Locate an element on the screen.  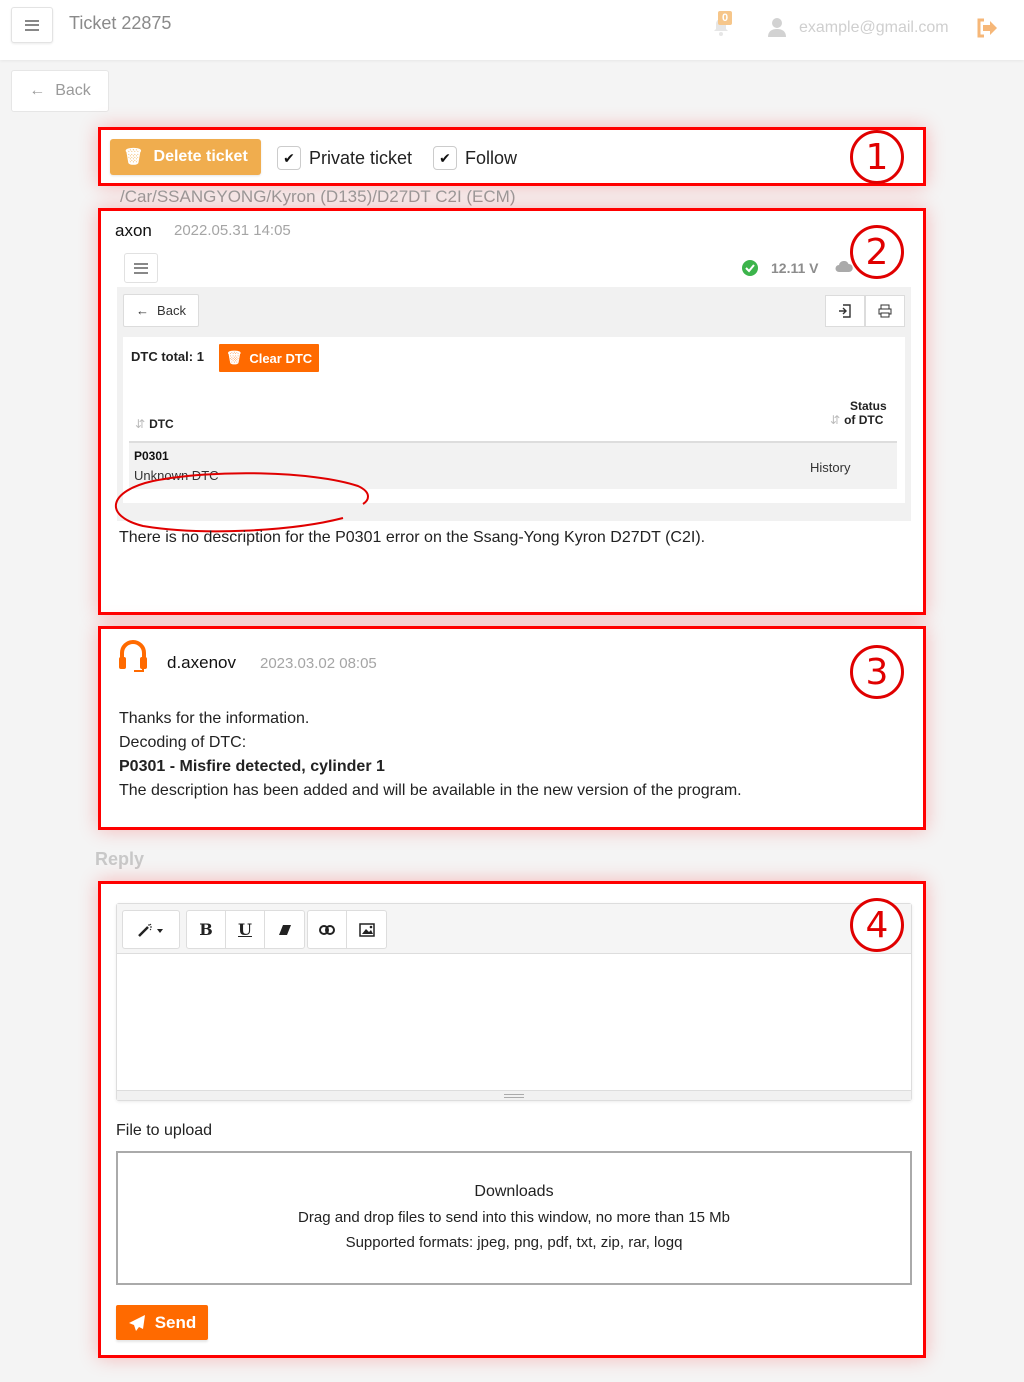
send-label: Send is located at coordinates (175, 1322).